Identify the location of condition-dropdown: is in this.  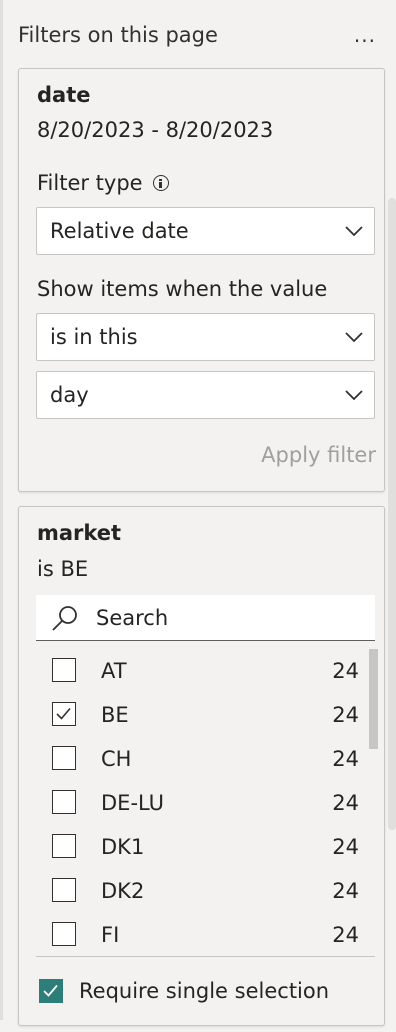
(205, 337).